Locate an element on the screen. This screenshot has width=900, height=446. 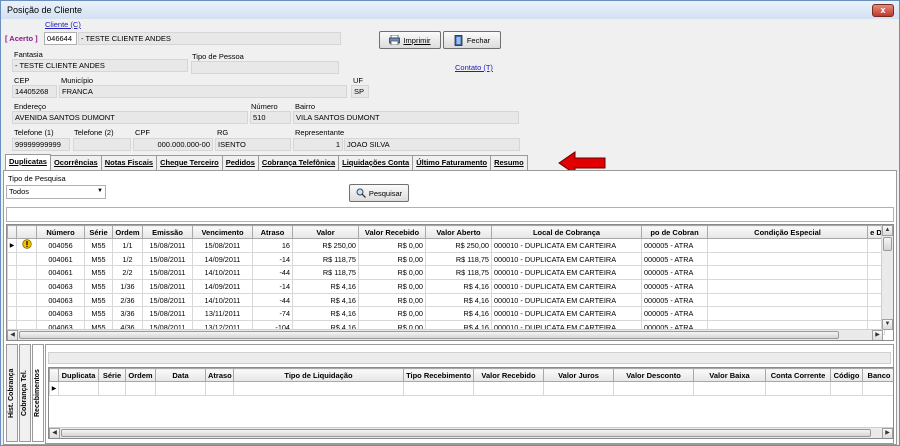
scroll-up-icon: ▲ is located at coordinates (887, 230).